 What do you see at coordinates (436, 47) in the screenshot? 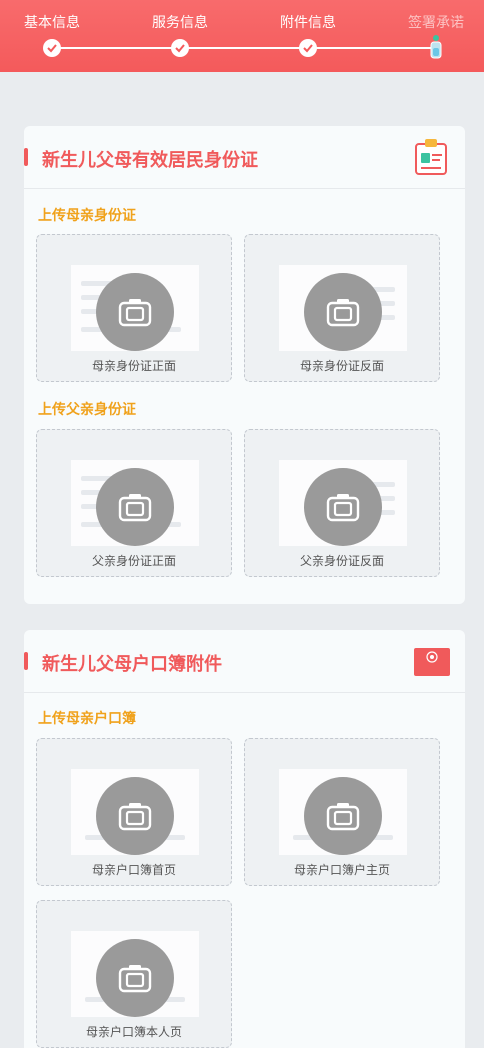
I see `current-step-icon` at bounding box center [436, 47].